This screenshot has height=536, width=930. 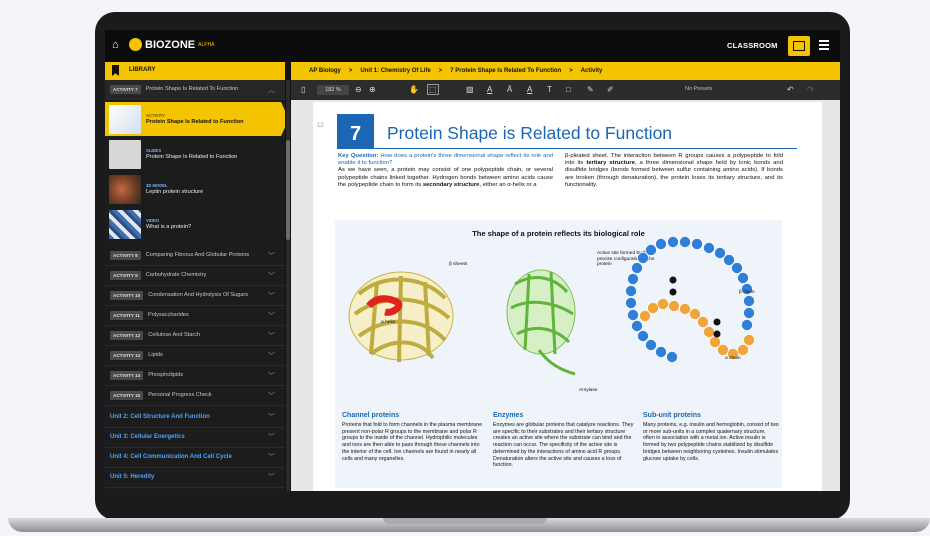 What do you see at coordinates (193, 224) in the screenshot?
I see `resource-item-video: VIDEO What is a protein?` at bounding box center [193, 224].